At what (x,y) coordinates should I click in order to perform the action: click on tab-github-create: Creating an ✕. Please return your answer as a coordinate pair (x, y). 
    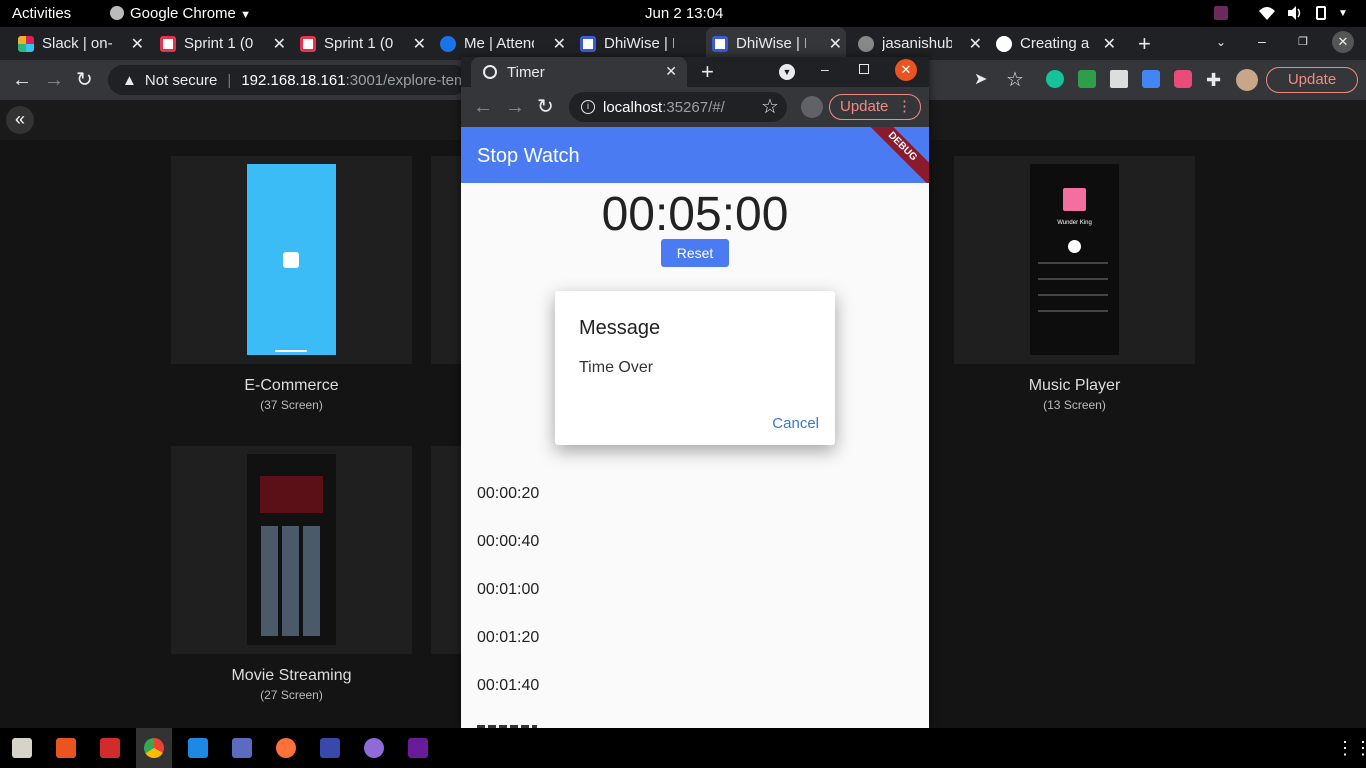
    Looking at the image, I should click on (1055, 43).